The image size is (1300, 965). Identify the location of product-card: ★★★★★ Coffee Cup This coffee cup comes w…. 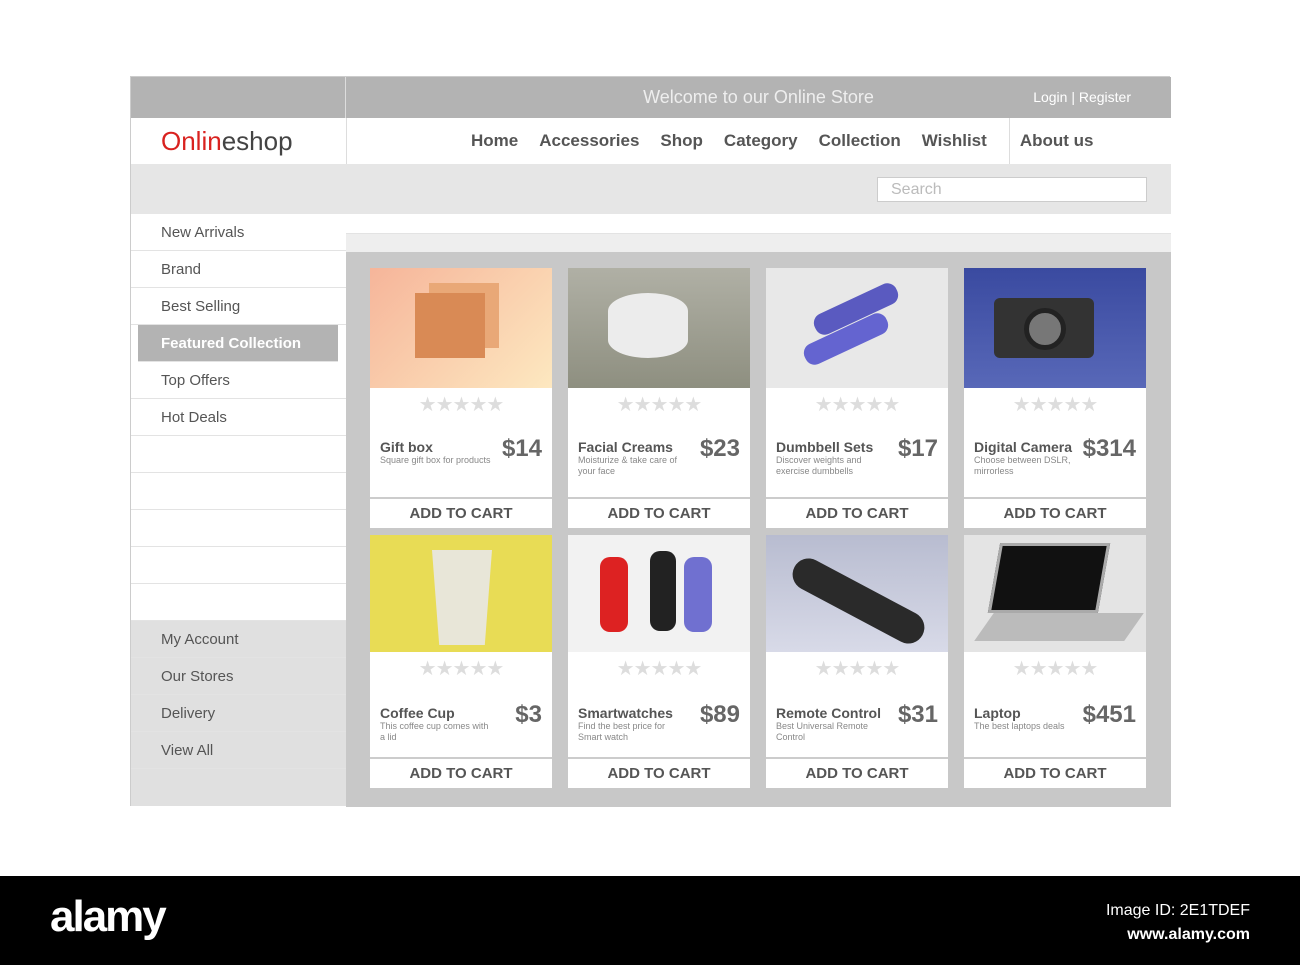
(461, 661).